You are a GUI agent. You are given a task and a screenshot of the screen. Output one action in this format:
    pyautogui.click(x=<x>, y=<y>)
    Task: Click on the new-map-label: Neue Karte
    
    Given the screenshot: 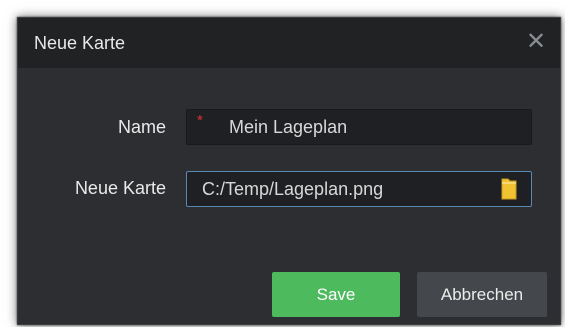 What is the action you would take?
    pyautogui.click(x=120, y=188)
    